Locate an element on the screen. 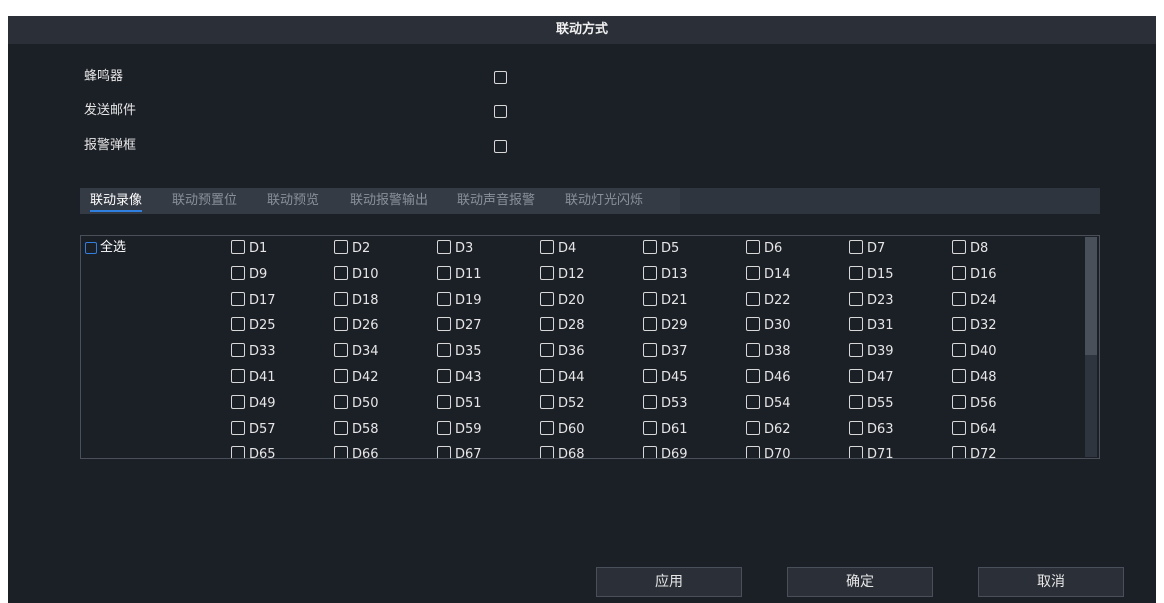 This screenshot has width=1164, height=603. channel-item: D28 is located at coordinates (562, 326).